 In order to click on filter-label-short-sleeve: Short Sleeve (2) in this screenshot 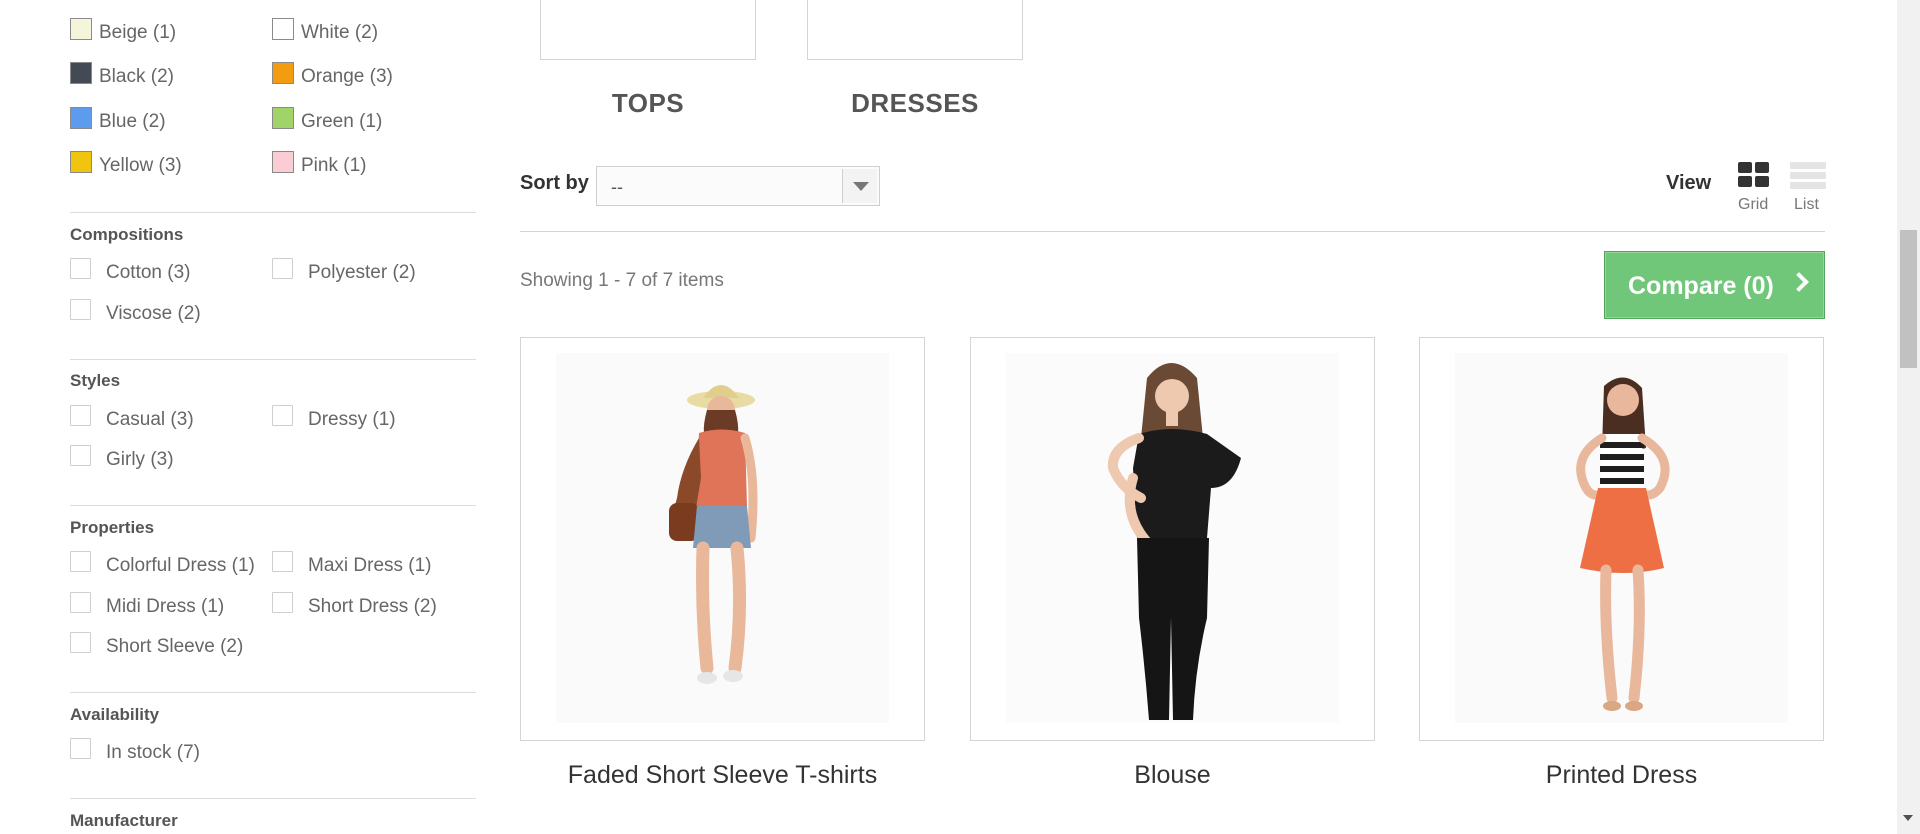, I will do `click(175, 646)`.